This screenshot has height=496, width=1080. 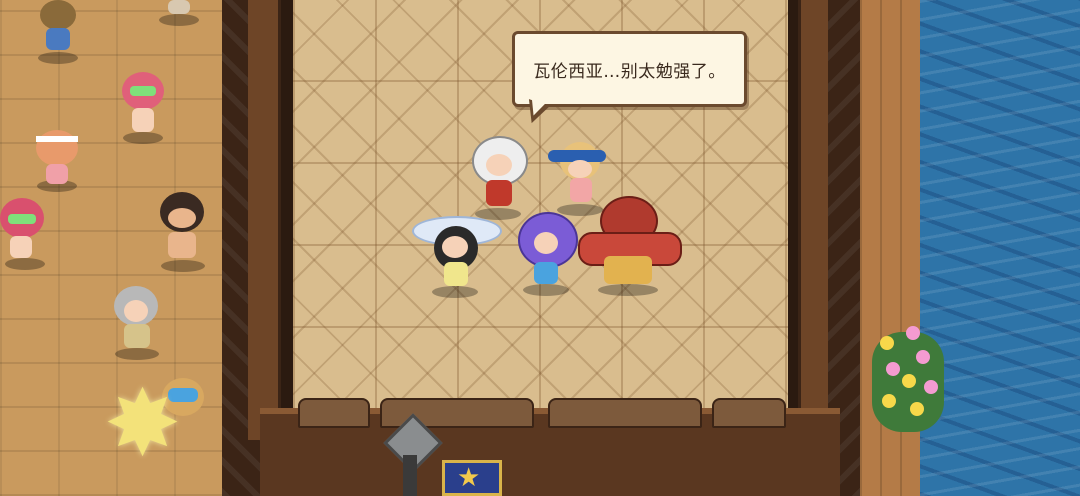 I want to click on character-red-armored-brute, so click(x=630, y=246).